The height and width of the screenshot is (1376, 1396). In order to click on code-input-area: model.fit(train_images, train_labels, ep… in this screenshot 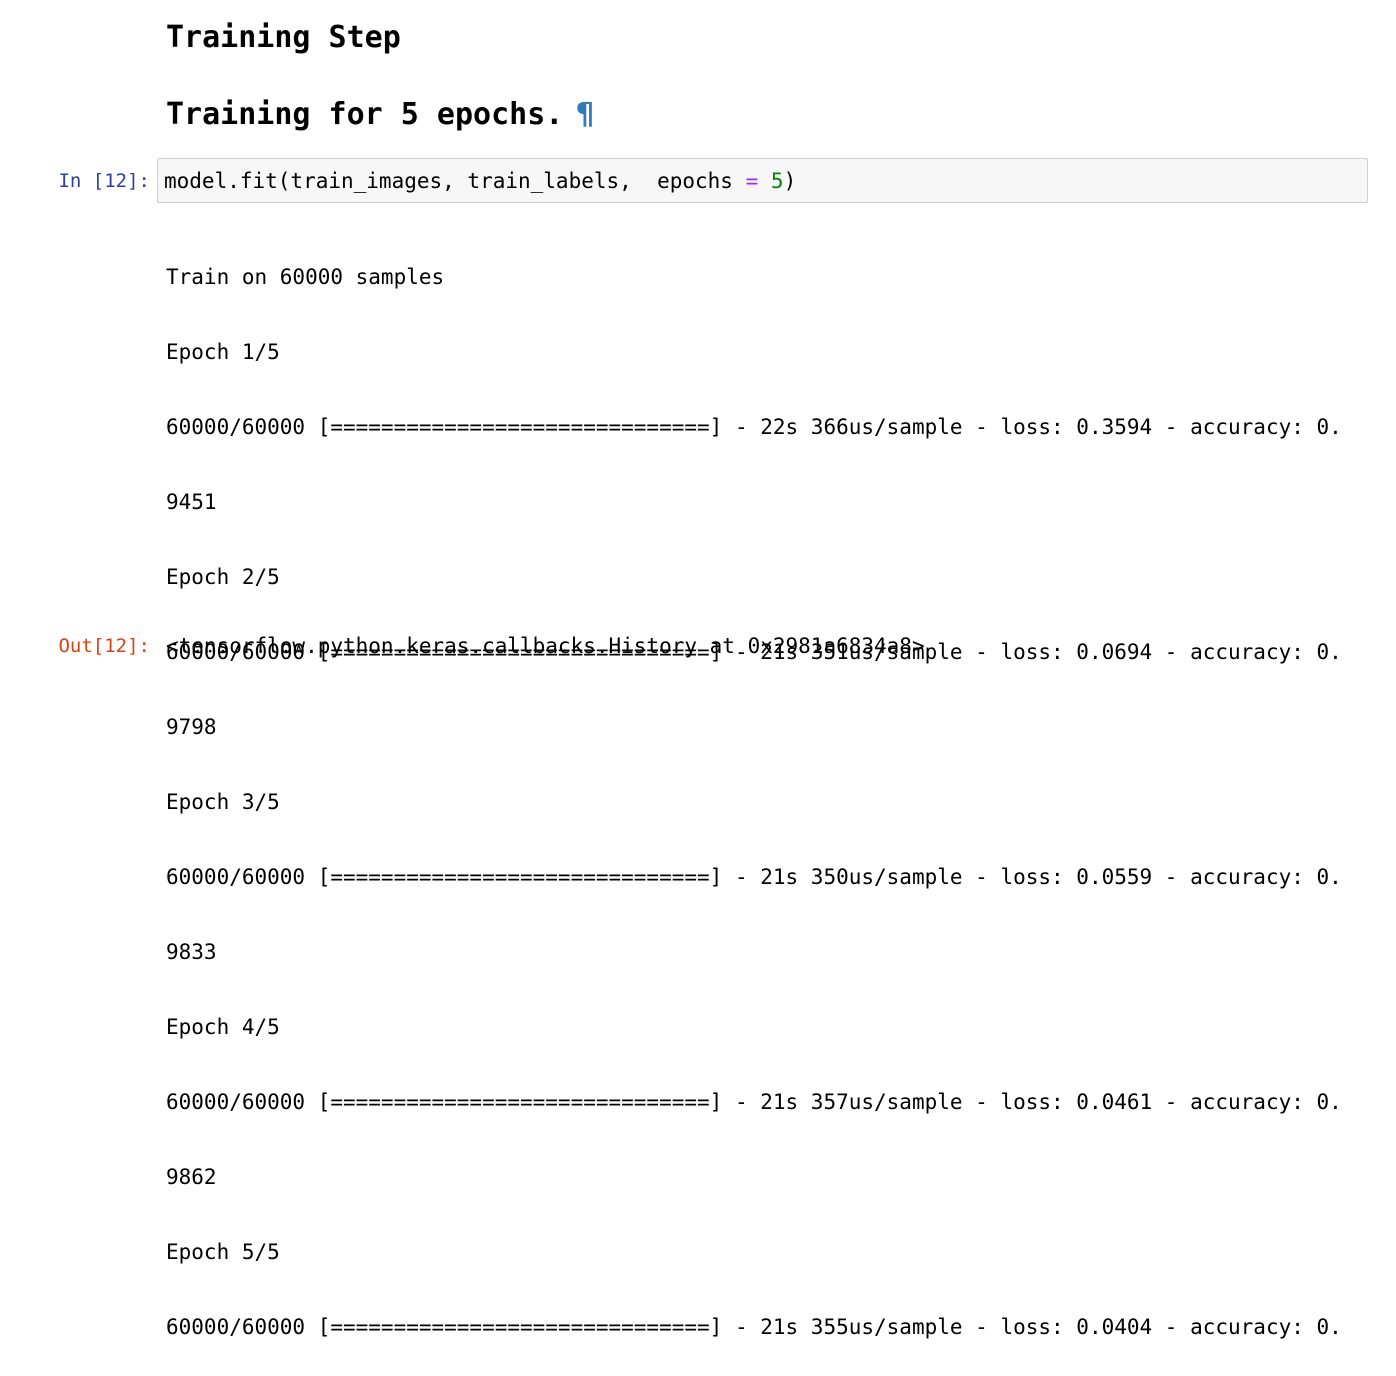, I will do `click(762, 180)`.